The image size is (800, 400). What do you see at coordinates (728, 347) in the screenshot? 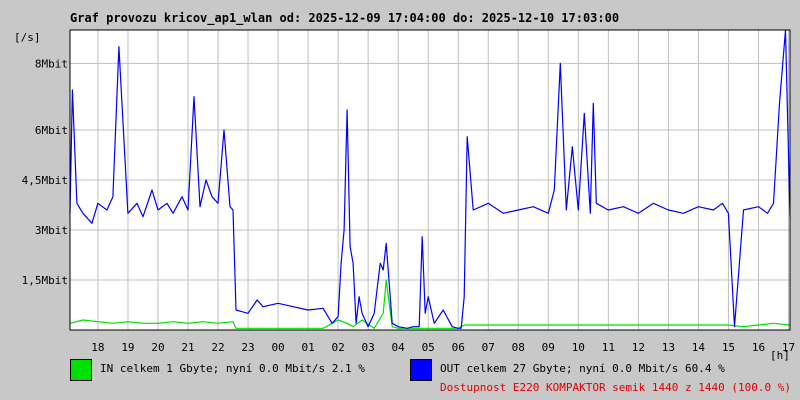
I see `x-tick-label: 15` at bounding box center [728, 347].